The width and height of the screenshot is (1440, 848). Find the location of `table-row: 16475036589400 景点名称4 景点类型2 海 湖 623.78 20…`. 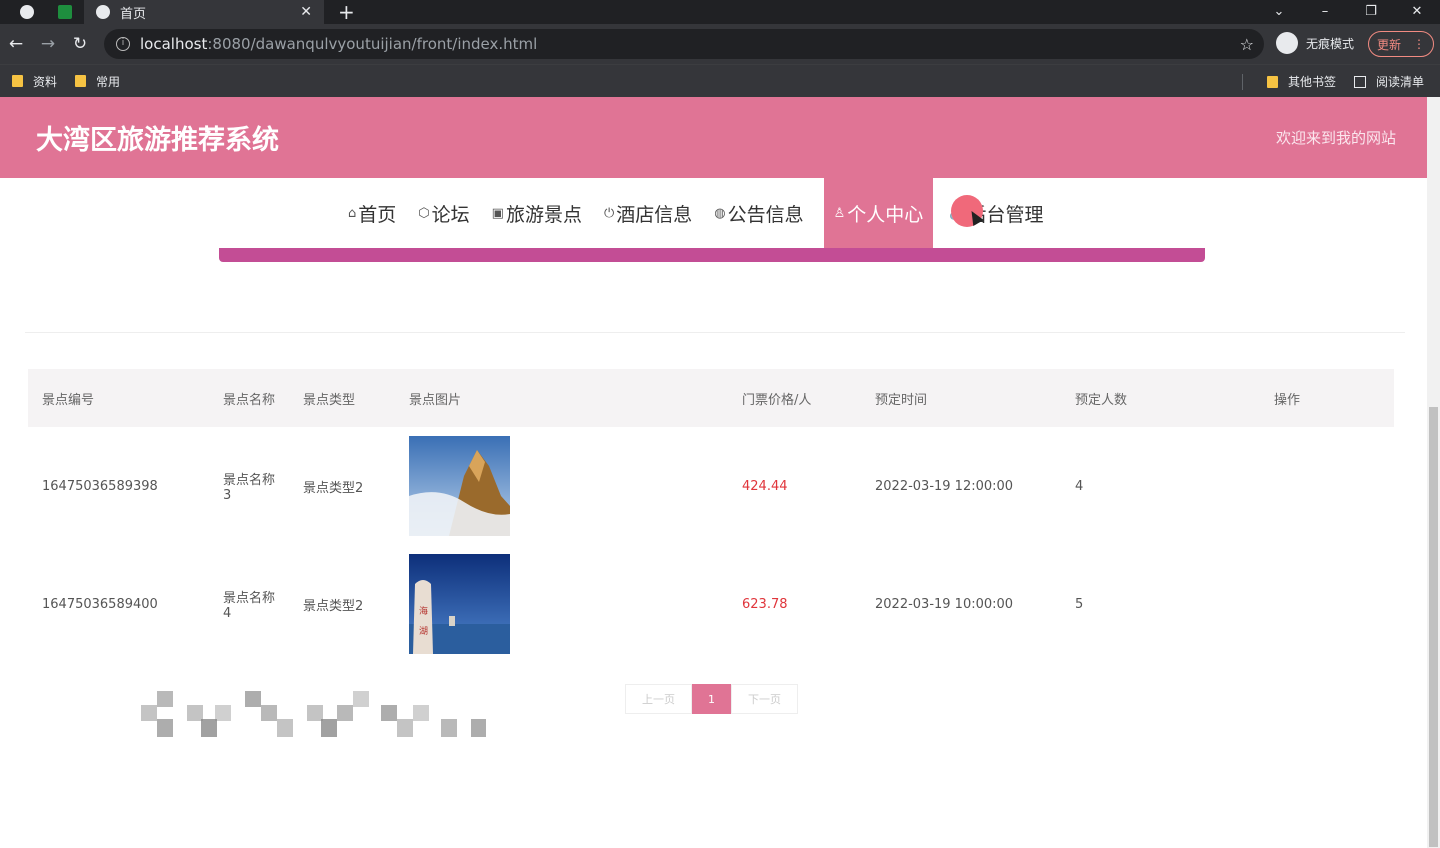

table-row: 16475036589400 景点名称4 景点类型2 海 湖 623.78 20… is located at coordinates (711, 604).